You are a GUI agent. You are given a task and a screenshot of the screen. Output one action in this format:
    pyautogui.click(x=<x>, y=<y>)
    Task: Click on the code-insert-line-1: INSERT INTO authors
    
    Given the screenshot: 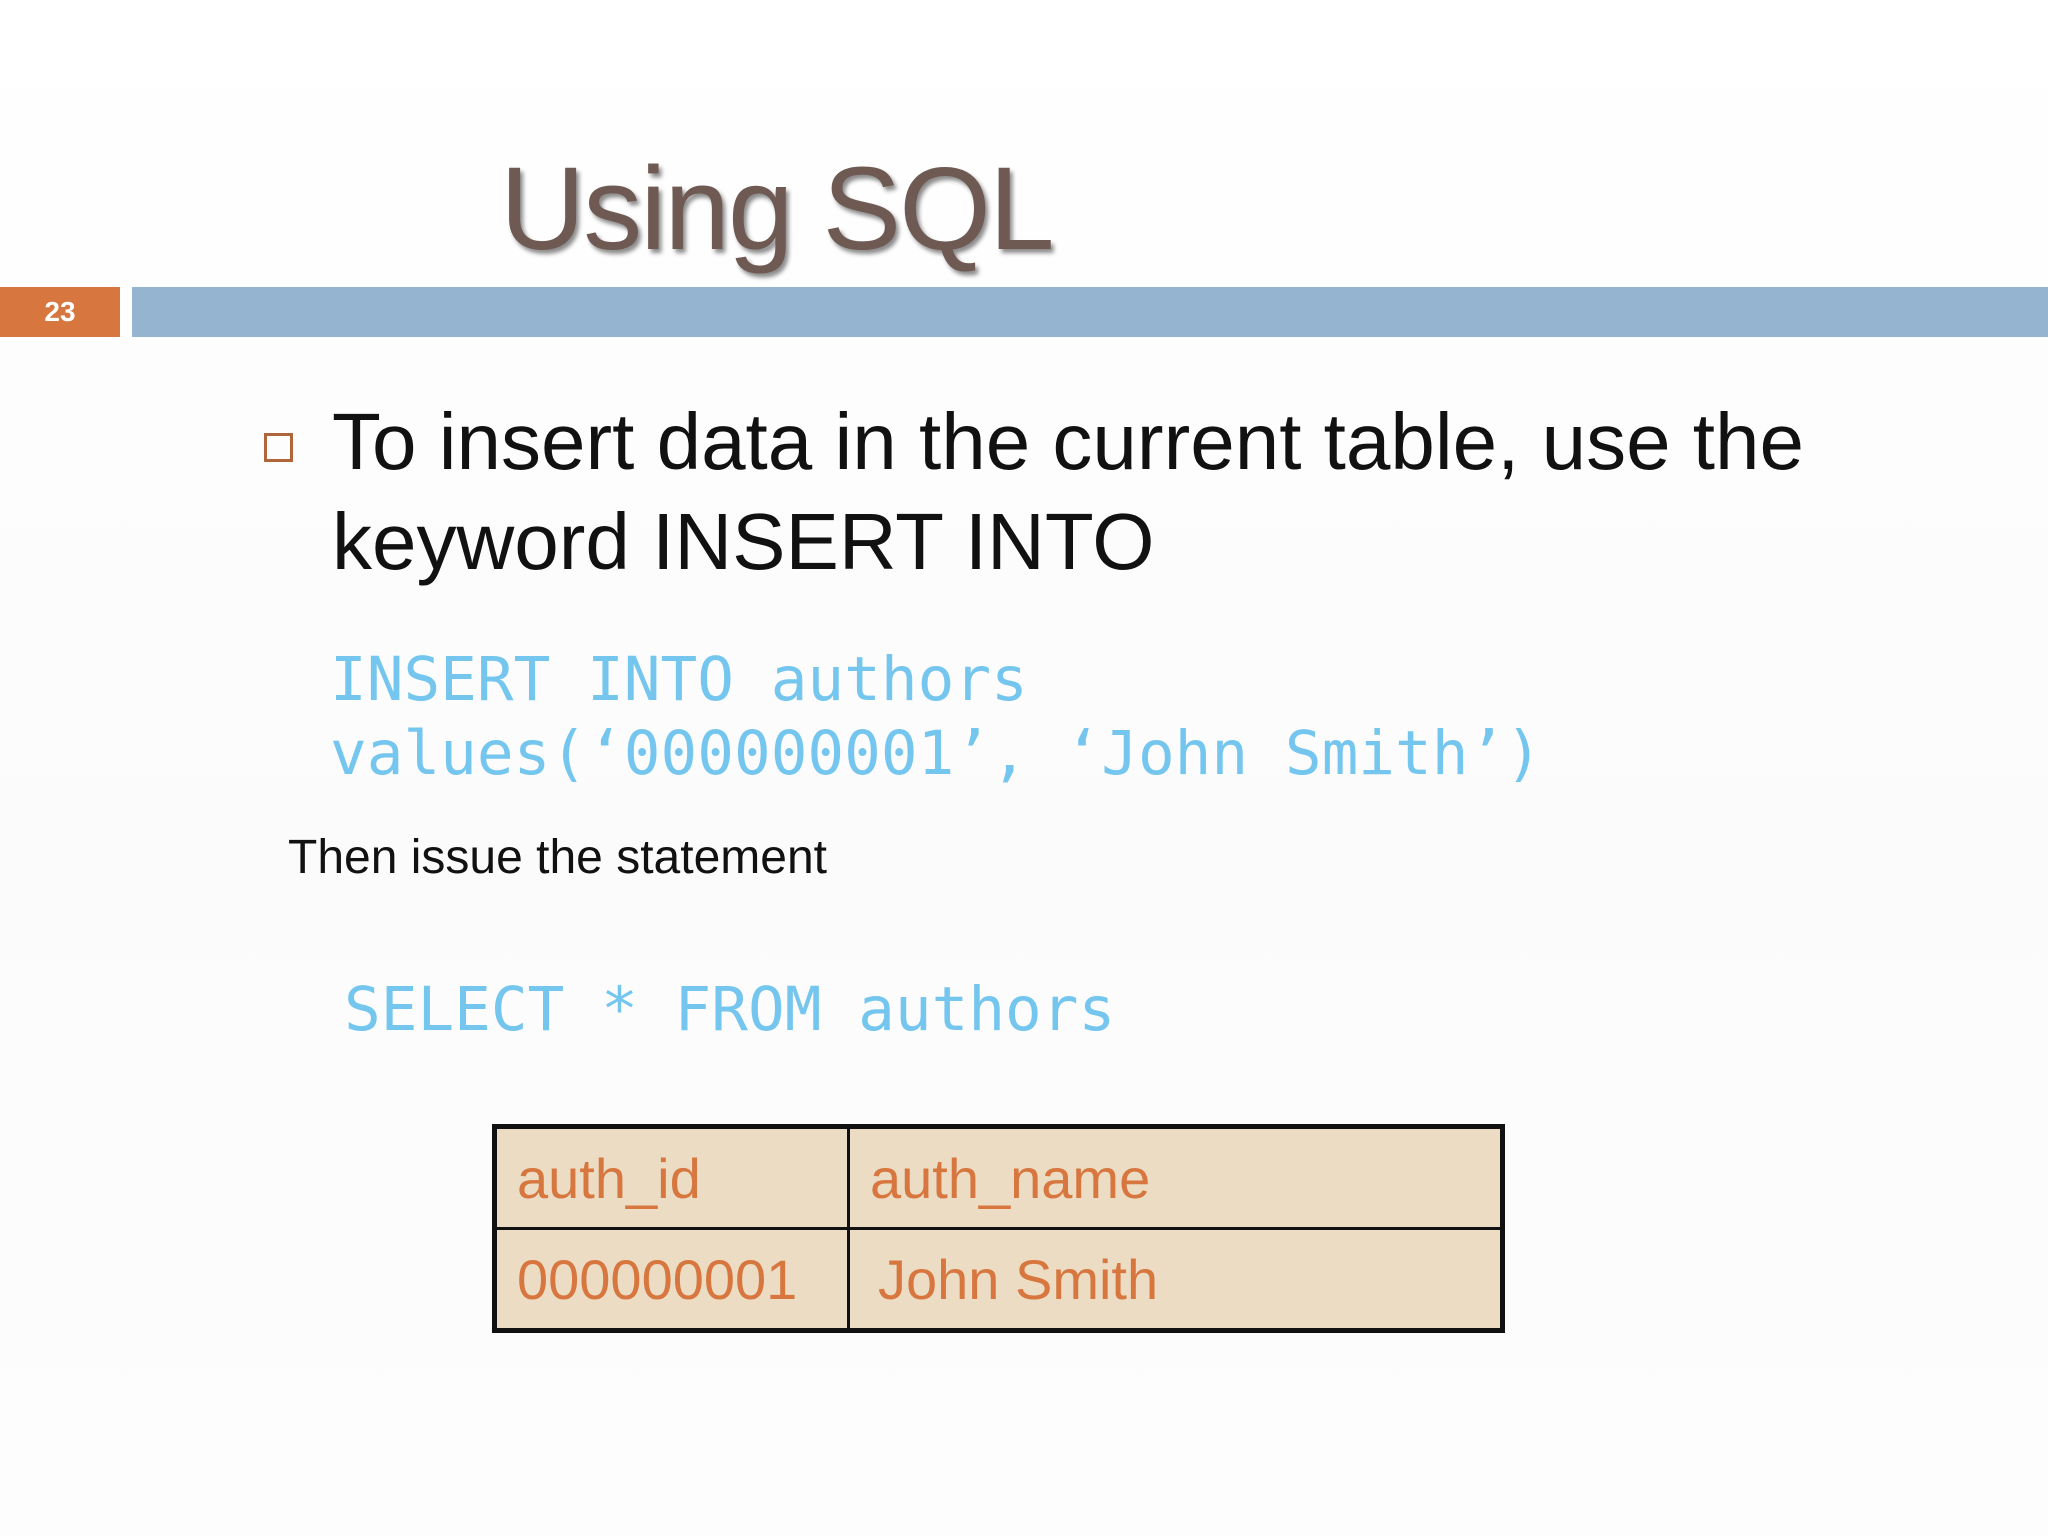 What is the action you would take?
    pyautogui.click(x=679, y=679)
    